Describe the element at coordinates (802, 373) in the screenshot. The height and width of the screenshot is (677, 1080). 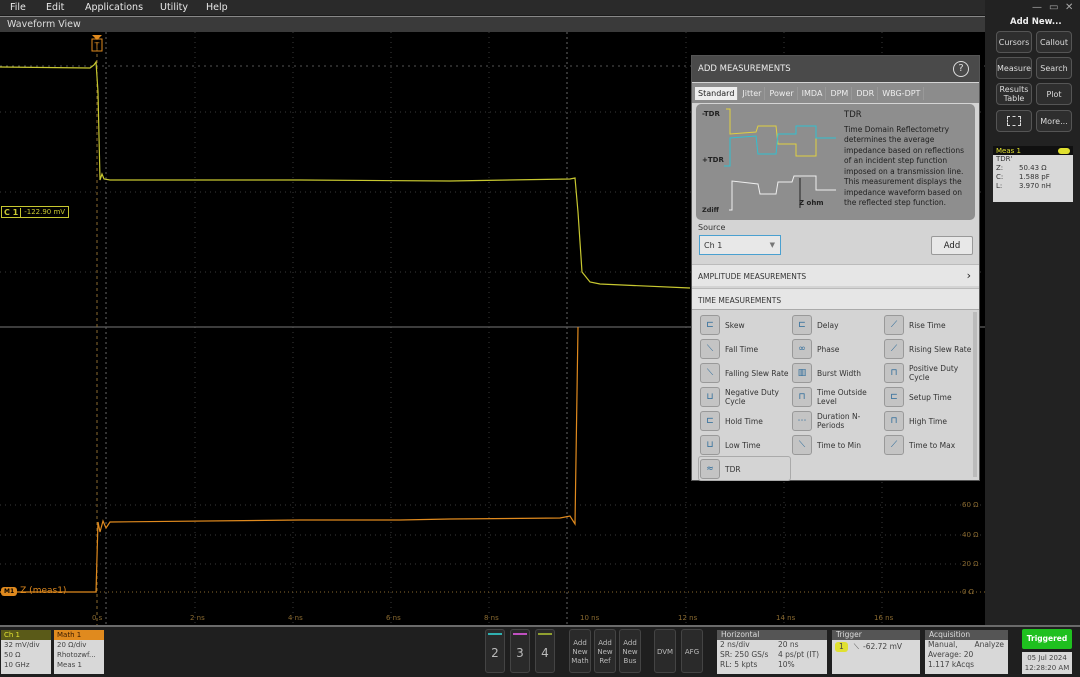
I see `measurement-icon: ▥` at that location.